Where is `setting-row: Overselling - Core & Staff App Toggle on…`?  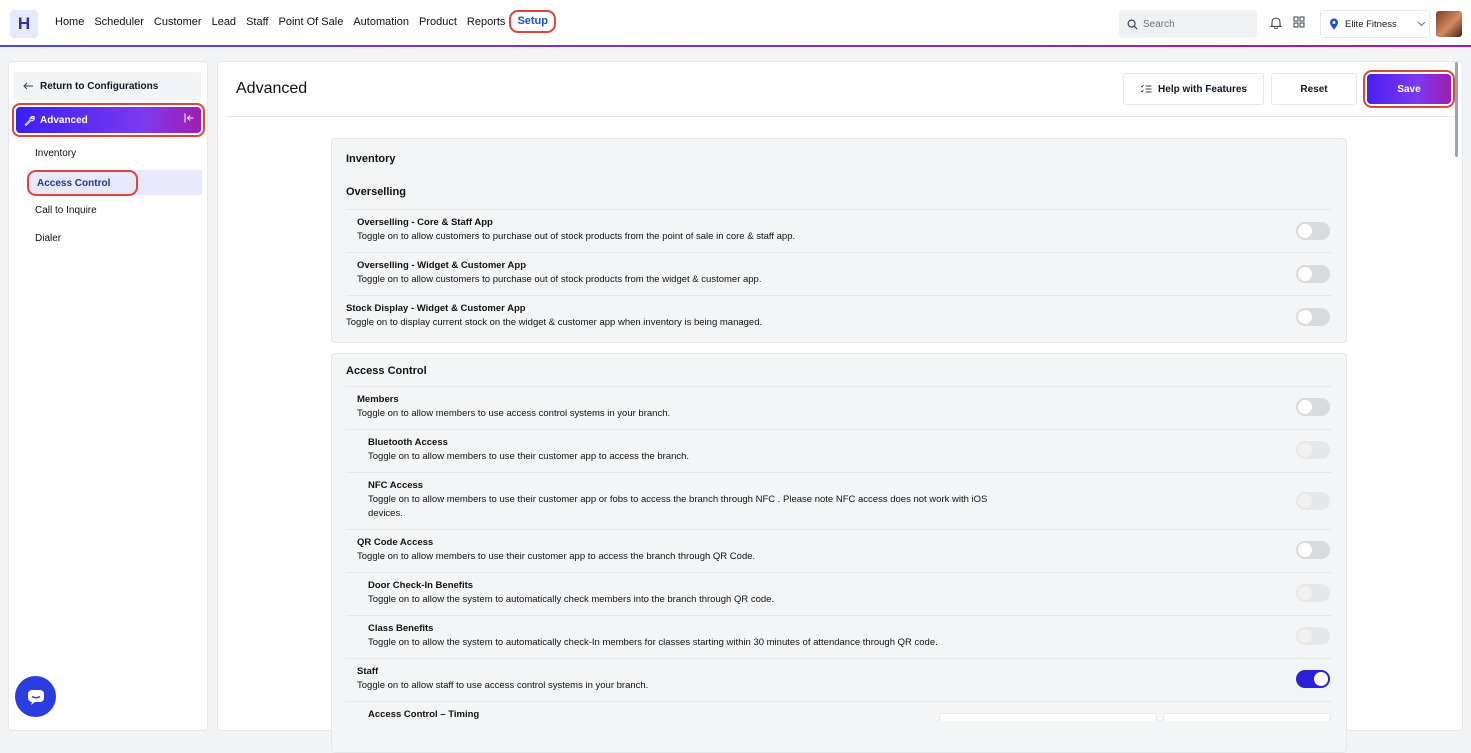
setting-row: Overselling - Core & Staff App Toggle on… is located at coordinates (839, 230).